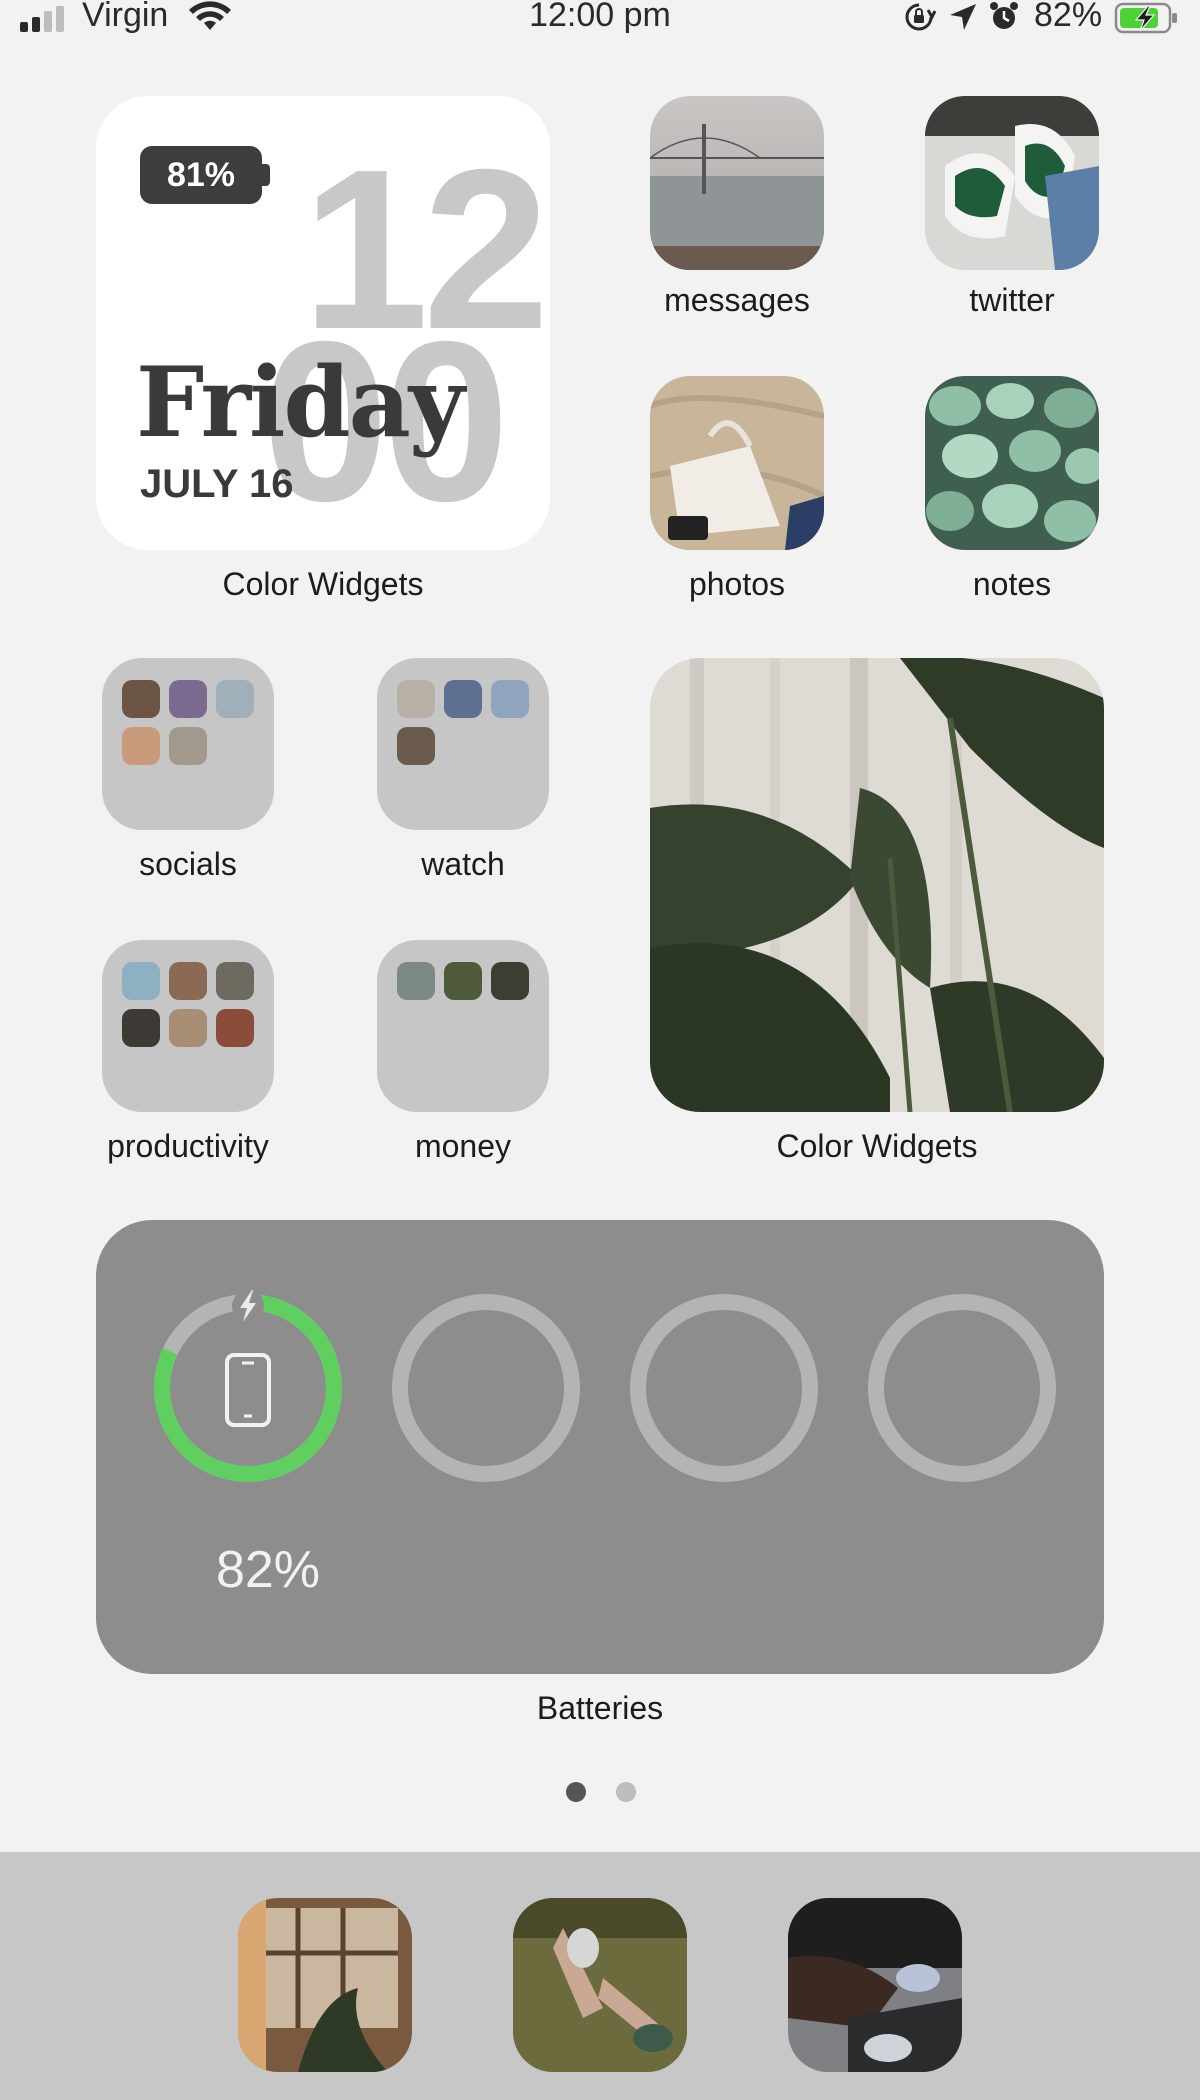  I want to click on clock-widget: 12 00 81% Friday JULY 16, so click(323, 323).